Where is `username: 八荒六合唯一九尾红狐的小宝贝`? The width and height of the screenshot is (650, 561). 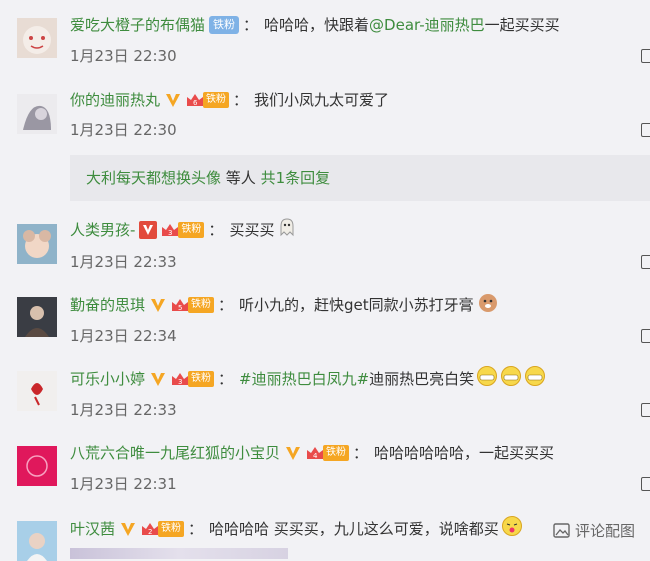 username: 八荒六合唯一九尾红狐的小宝贝 is located at coordinates (175, 453).